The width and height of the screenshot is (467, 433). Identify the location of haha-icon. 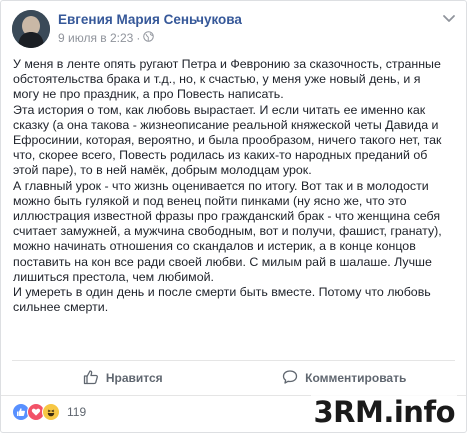
(51, 412).